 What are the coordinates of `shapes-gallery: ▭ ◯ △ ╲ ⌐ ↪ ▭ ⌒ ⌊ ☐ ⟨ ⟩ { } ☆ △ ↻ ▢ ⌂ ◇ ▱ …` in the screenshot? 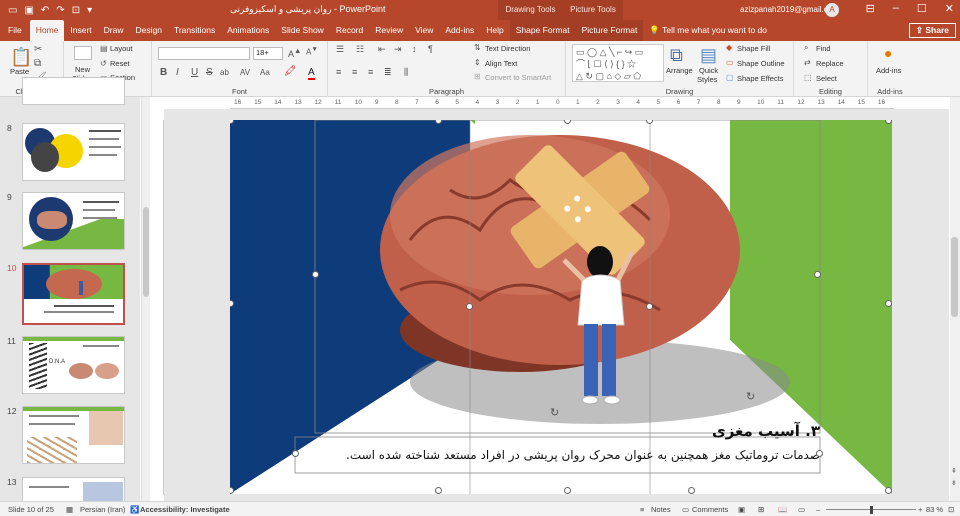 It's located at (618, 63).